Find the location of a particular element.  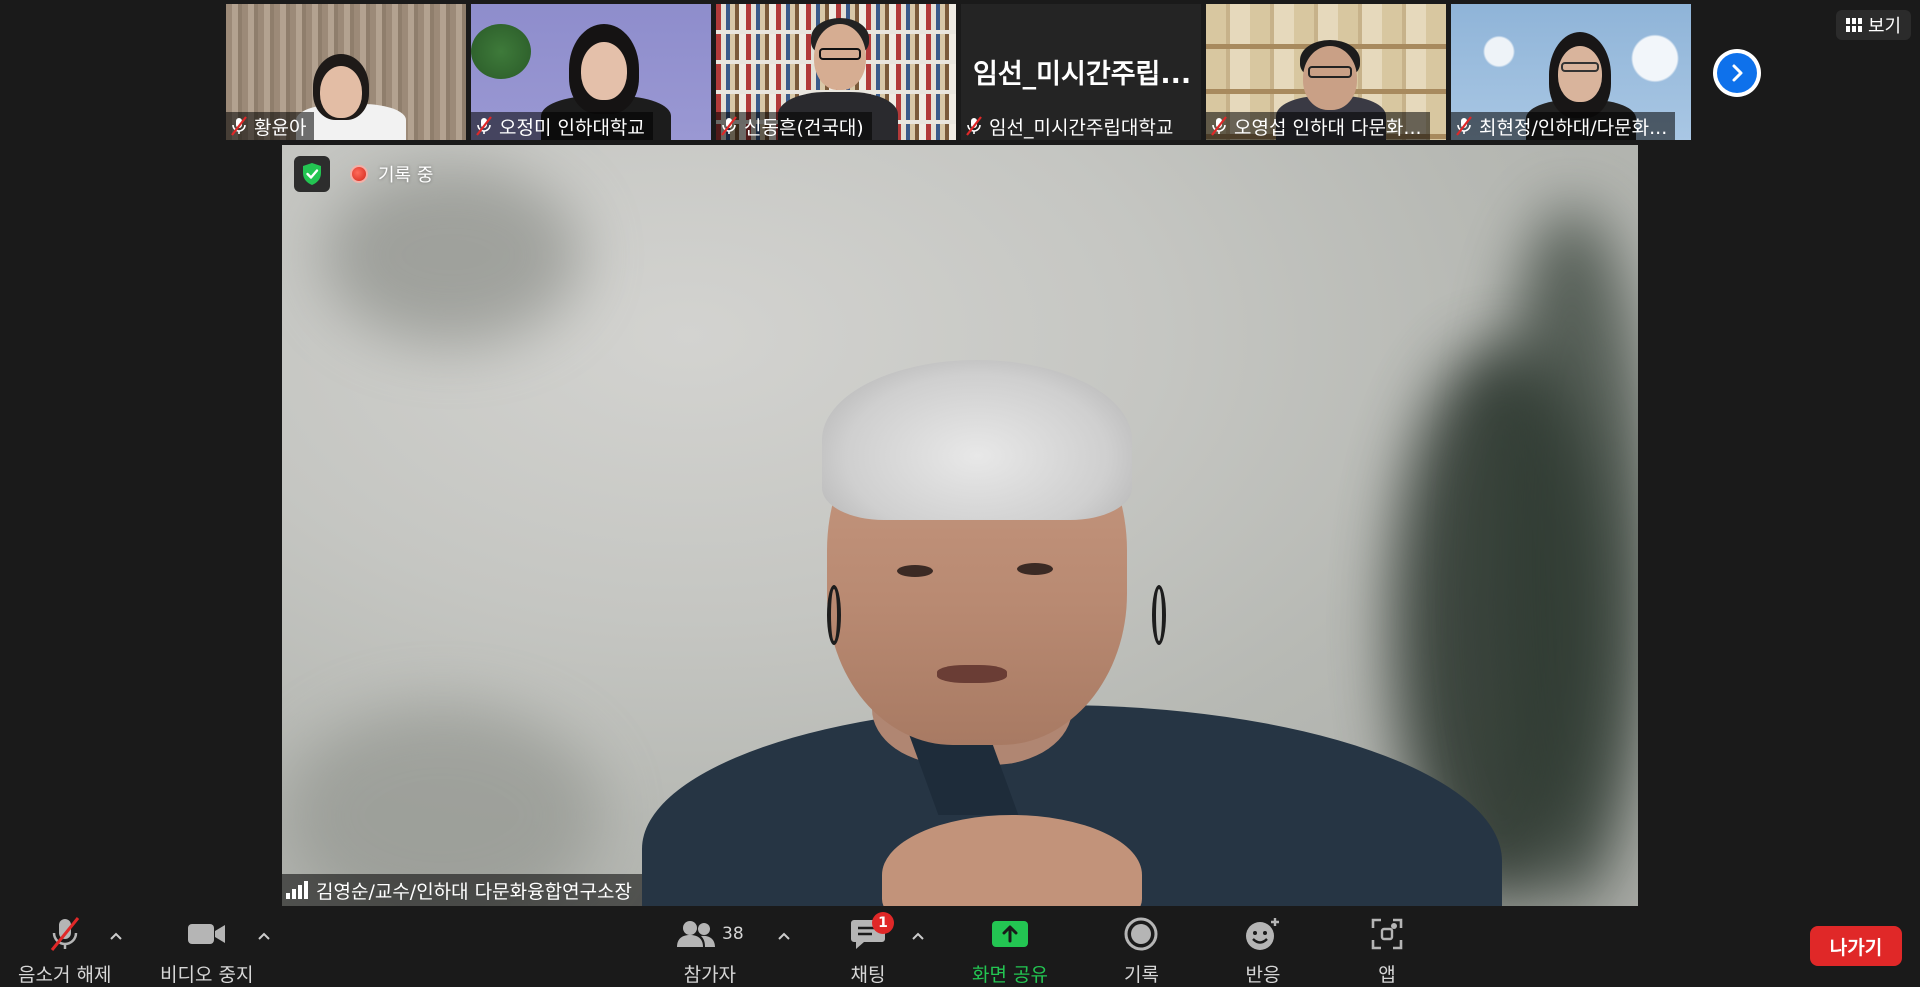

chat-label: 채팅 is located at coordinates (868, 975).